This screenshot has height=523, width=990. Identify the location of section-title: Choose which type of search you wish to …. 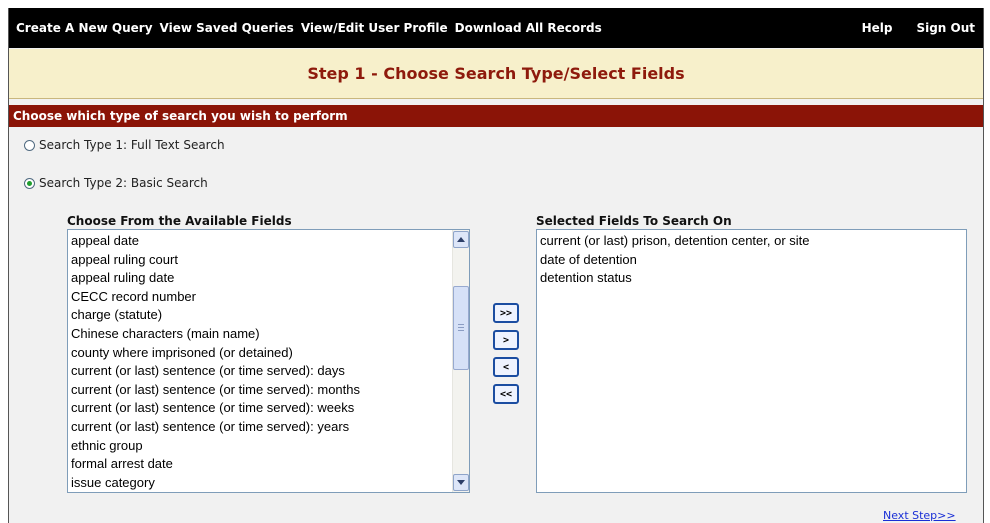
(180, 116).